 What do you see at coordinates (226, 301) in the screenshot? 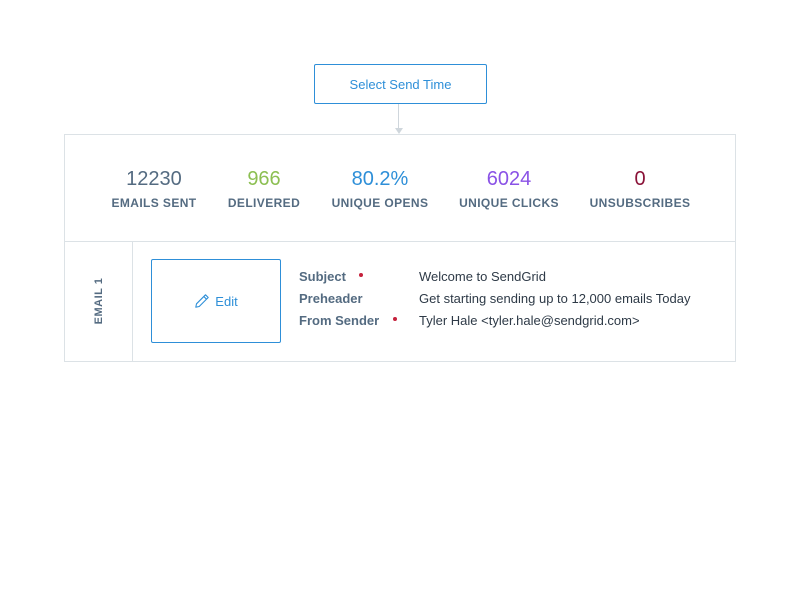
I see `edit-label: Edit` at bounding box center [226, 301].